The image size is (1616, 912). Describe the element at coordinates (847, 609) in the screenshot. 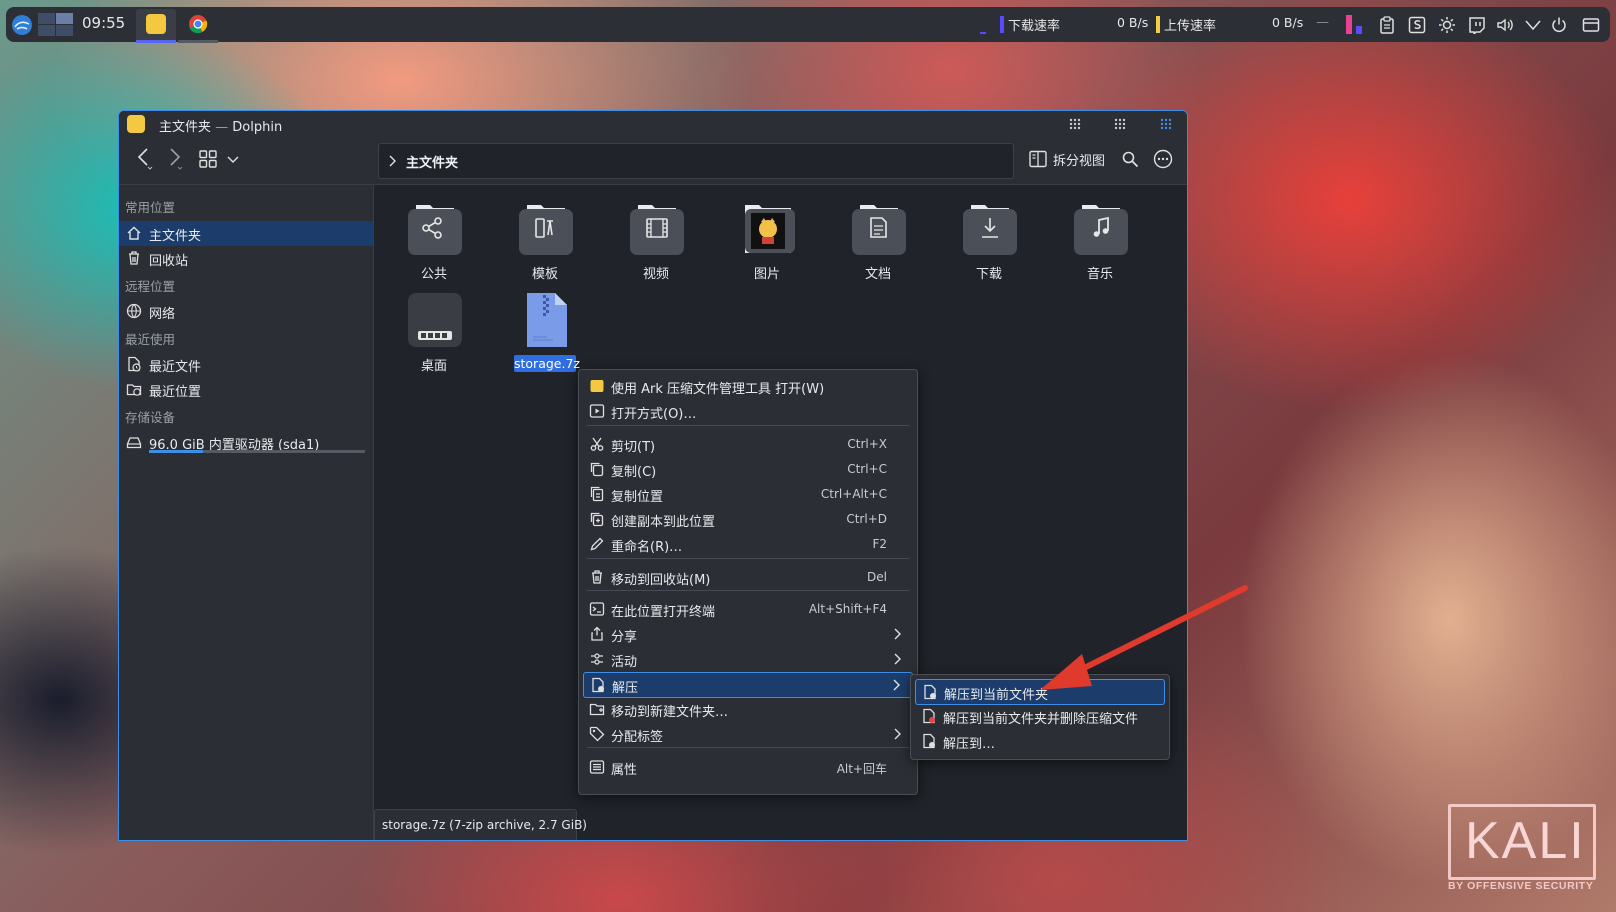

I see `menu-item-shortcut: Alt+Shift+F4` at that location.